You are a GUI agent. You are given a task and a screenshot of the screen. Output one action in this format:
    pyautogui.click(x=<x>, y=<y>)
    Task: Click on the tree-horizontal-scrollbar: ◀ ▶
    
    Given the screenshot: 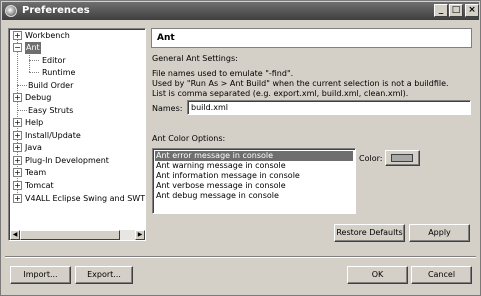 What is the action you would take?
    pyautogui.click(x=77, y=235)
    